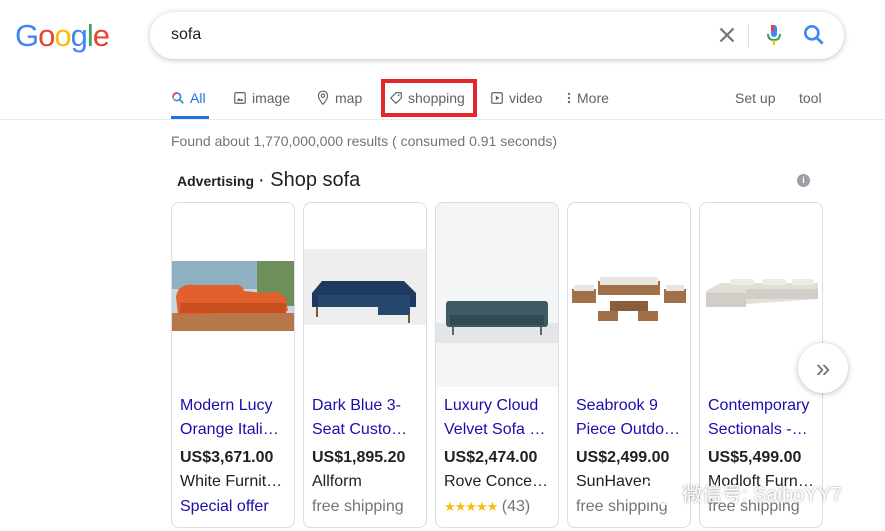 This screenshot has width=885, height=531. I want to click on chevron-double-right-icon: », so click(823, 368).